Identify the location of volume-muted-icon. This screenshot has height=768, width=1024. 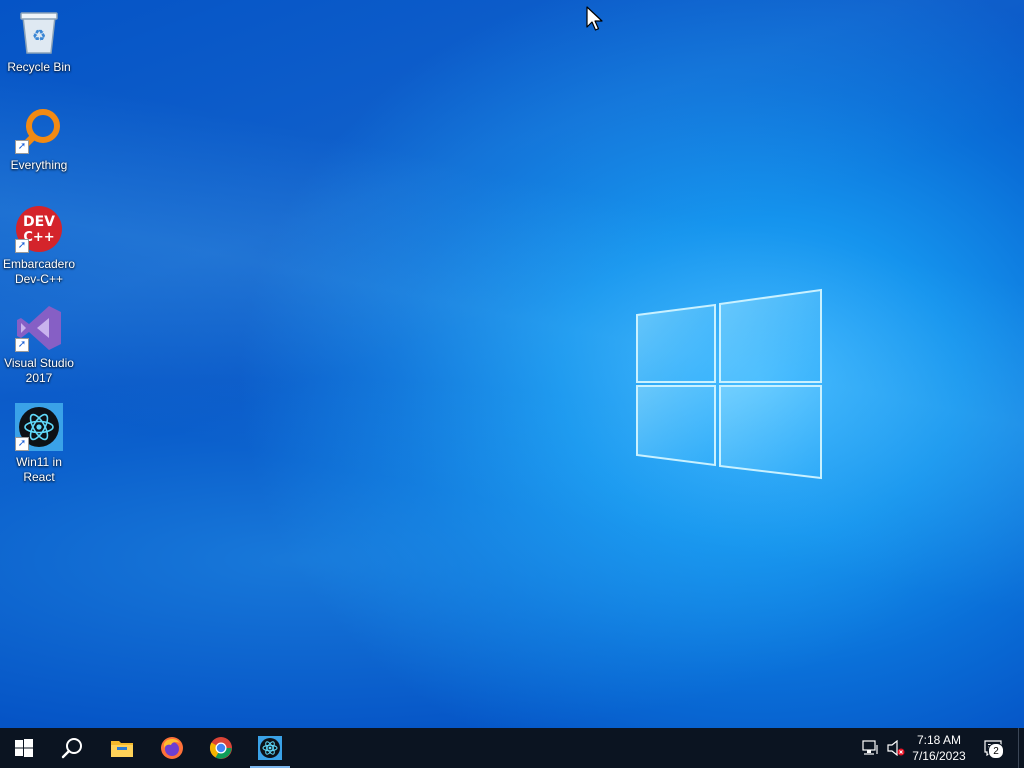
(896, 748).